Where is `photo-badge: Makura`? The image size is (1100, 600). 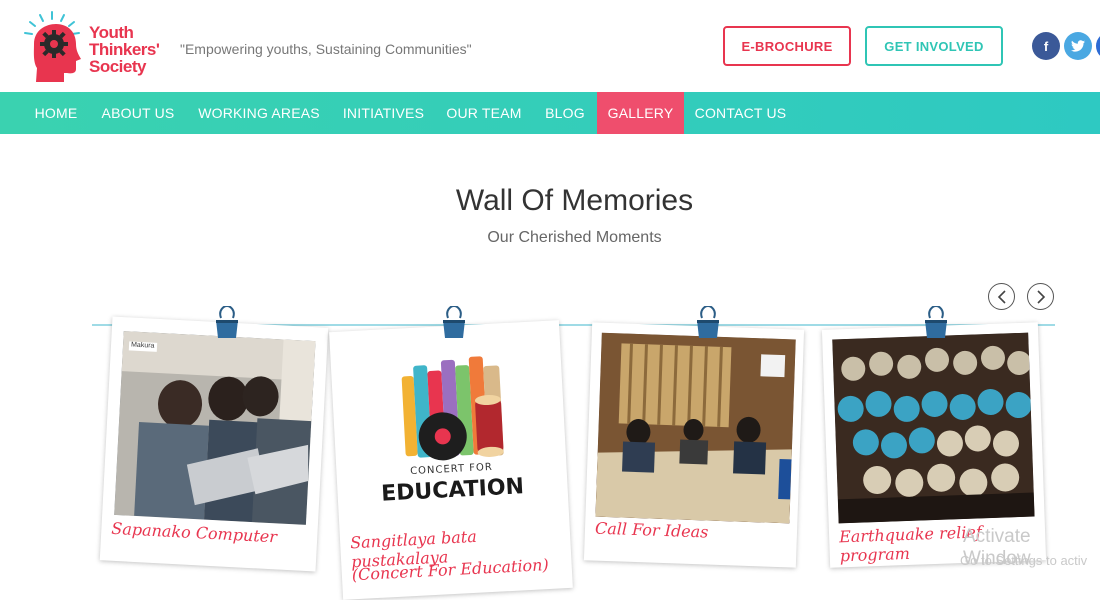
photo-badge: Makura is located at coordinates (142, 345).